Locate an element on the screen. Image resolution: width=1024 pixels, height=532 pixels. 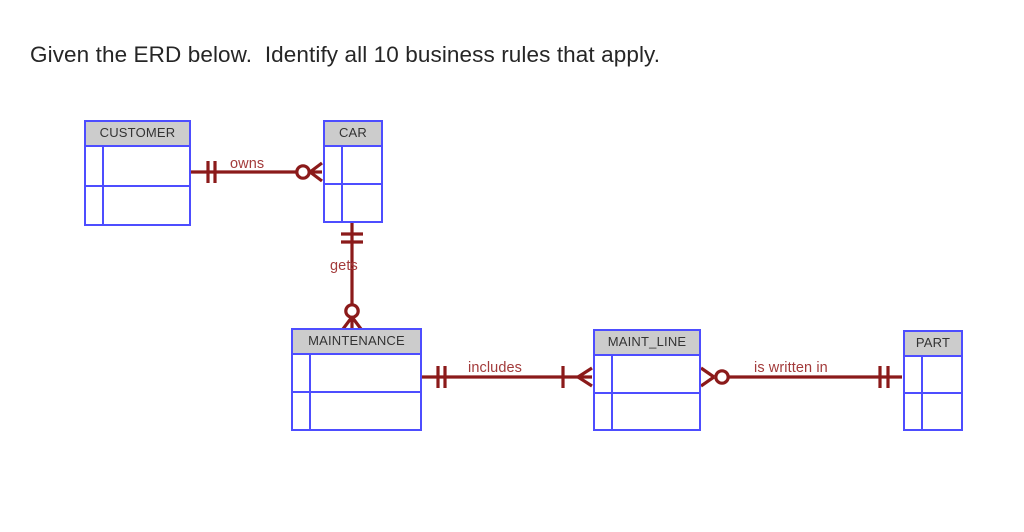
entity-maint-line: MAINT_LINE is located at coordinates (647, 380).